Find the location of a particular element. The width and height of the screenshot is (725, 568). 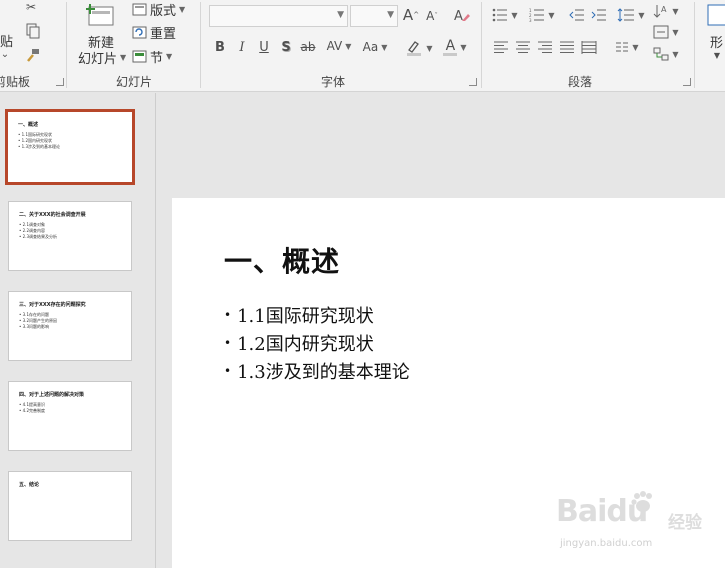

underline-button: U is located at coordinates (264, 47).